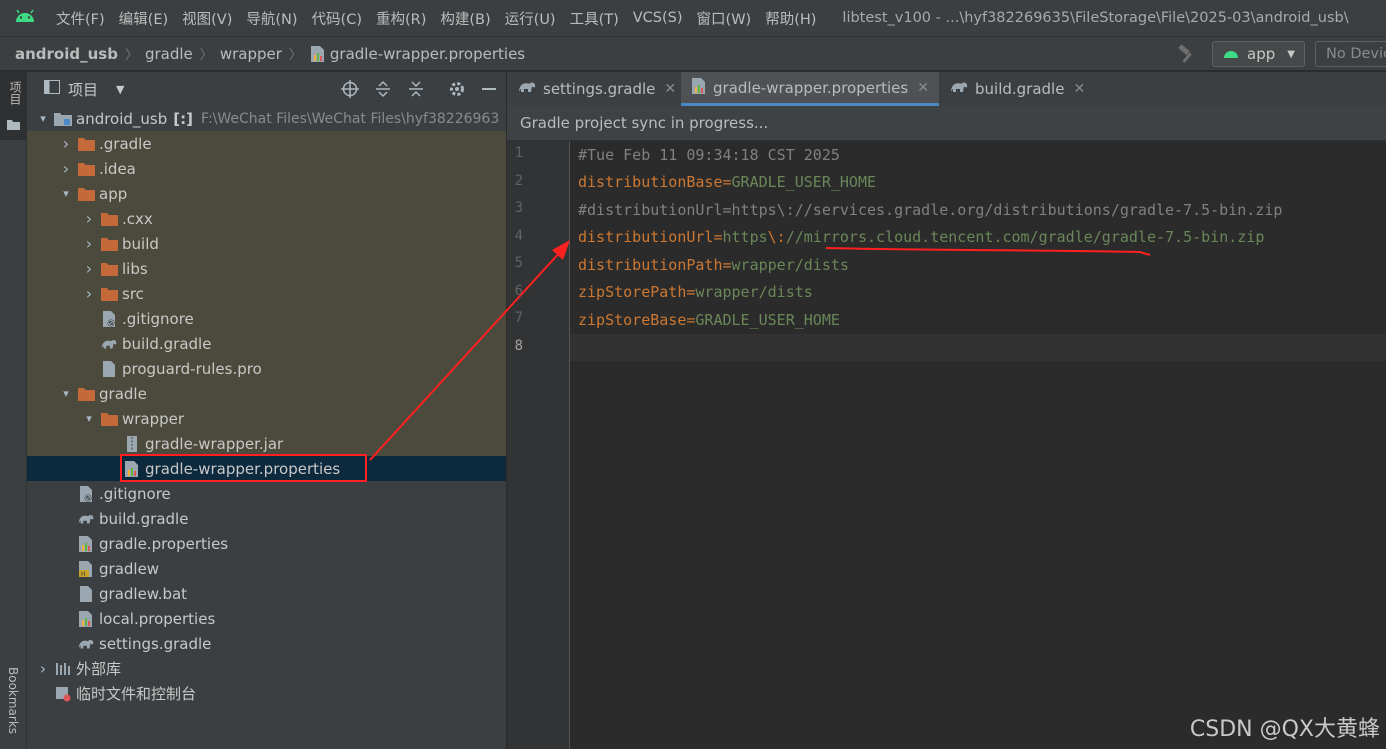  I want to click on watermark: CSDN @QX大黄蜂, so click(1284, 729).